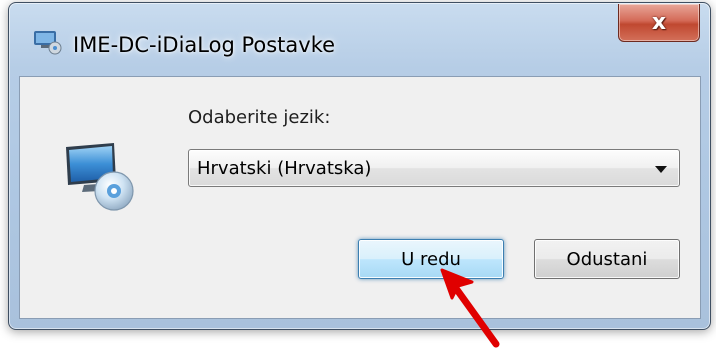 This screenshot has width=716, height=348. I want to click on monitor-disc-icon, so click(100, 177).